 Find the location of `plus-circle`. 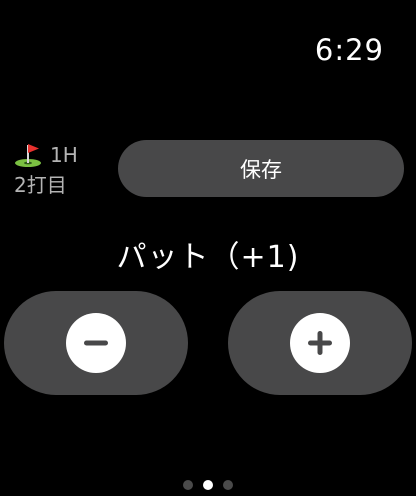

plus-circle is located at coordinates (320, 343).